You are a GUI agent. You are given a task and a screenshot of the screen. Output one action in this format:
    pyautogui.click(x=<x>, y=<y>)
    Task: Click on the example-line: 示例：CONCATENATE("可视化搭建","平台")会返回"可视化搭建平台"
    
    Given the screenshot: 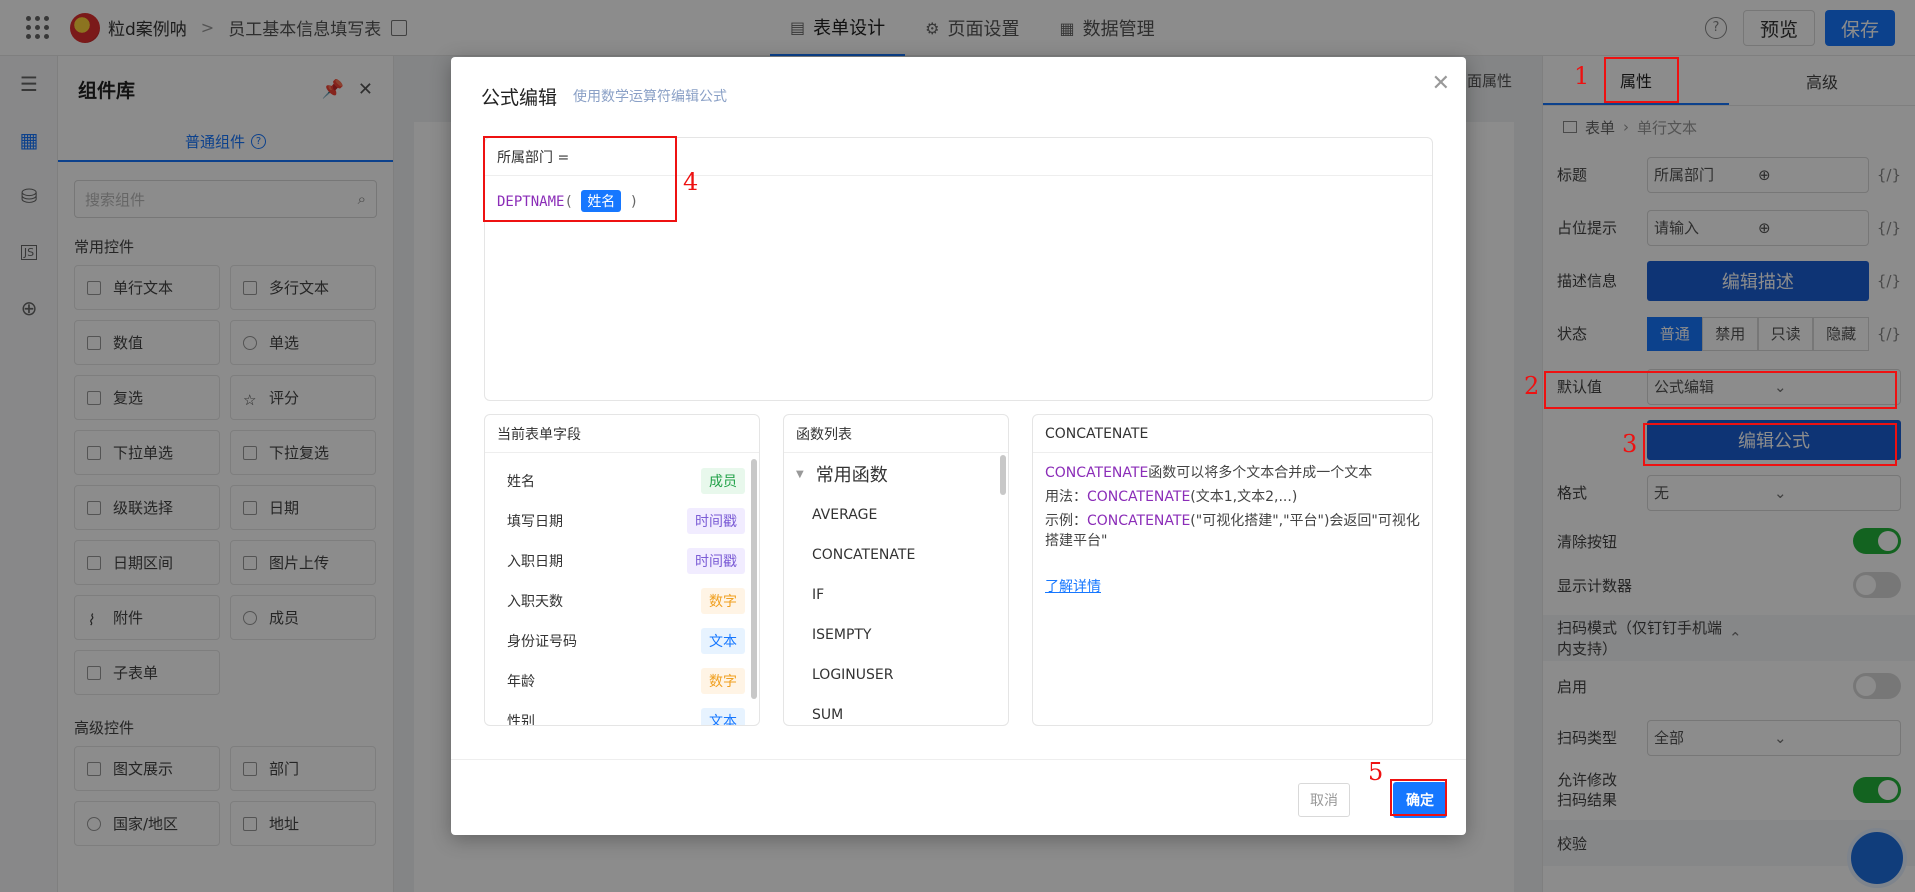 What is the action you would take?
    pyautogui.click(x=1232, y=531)
    